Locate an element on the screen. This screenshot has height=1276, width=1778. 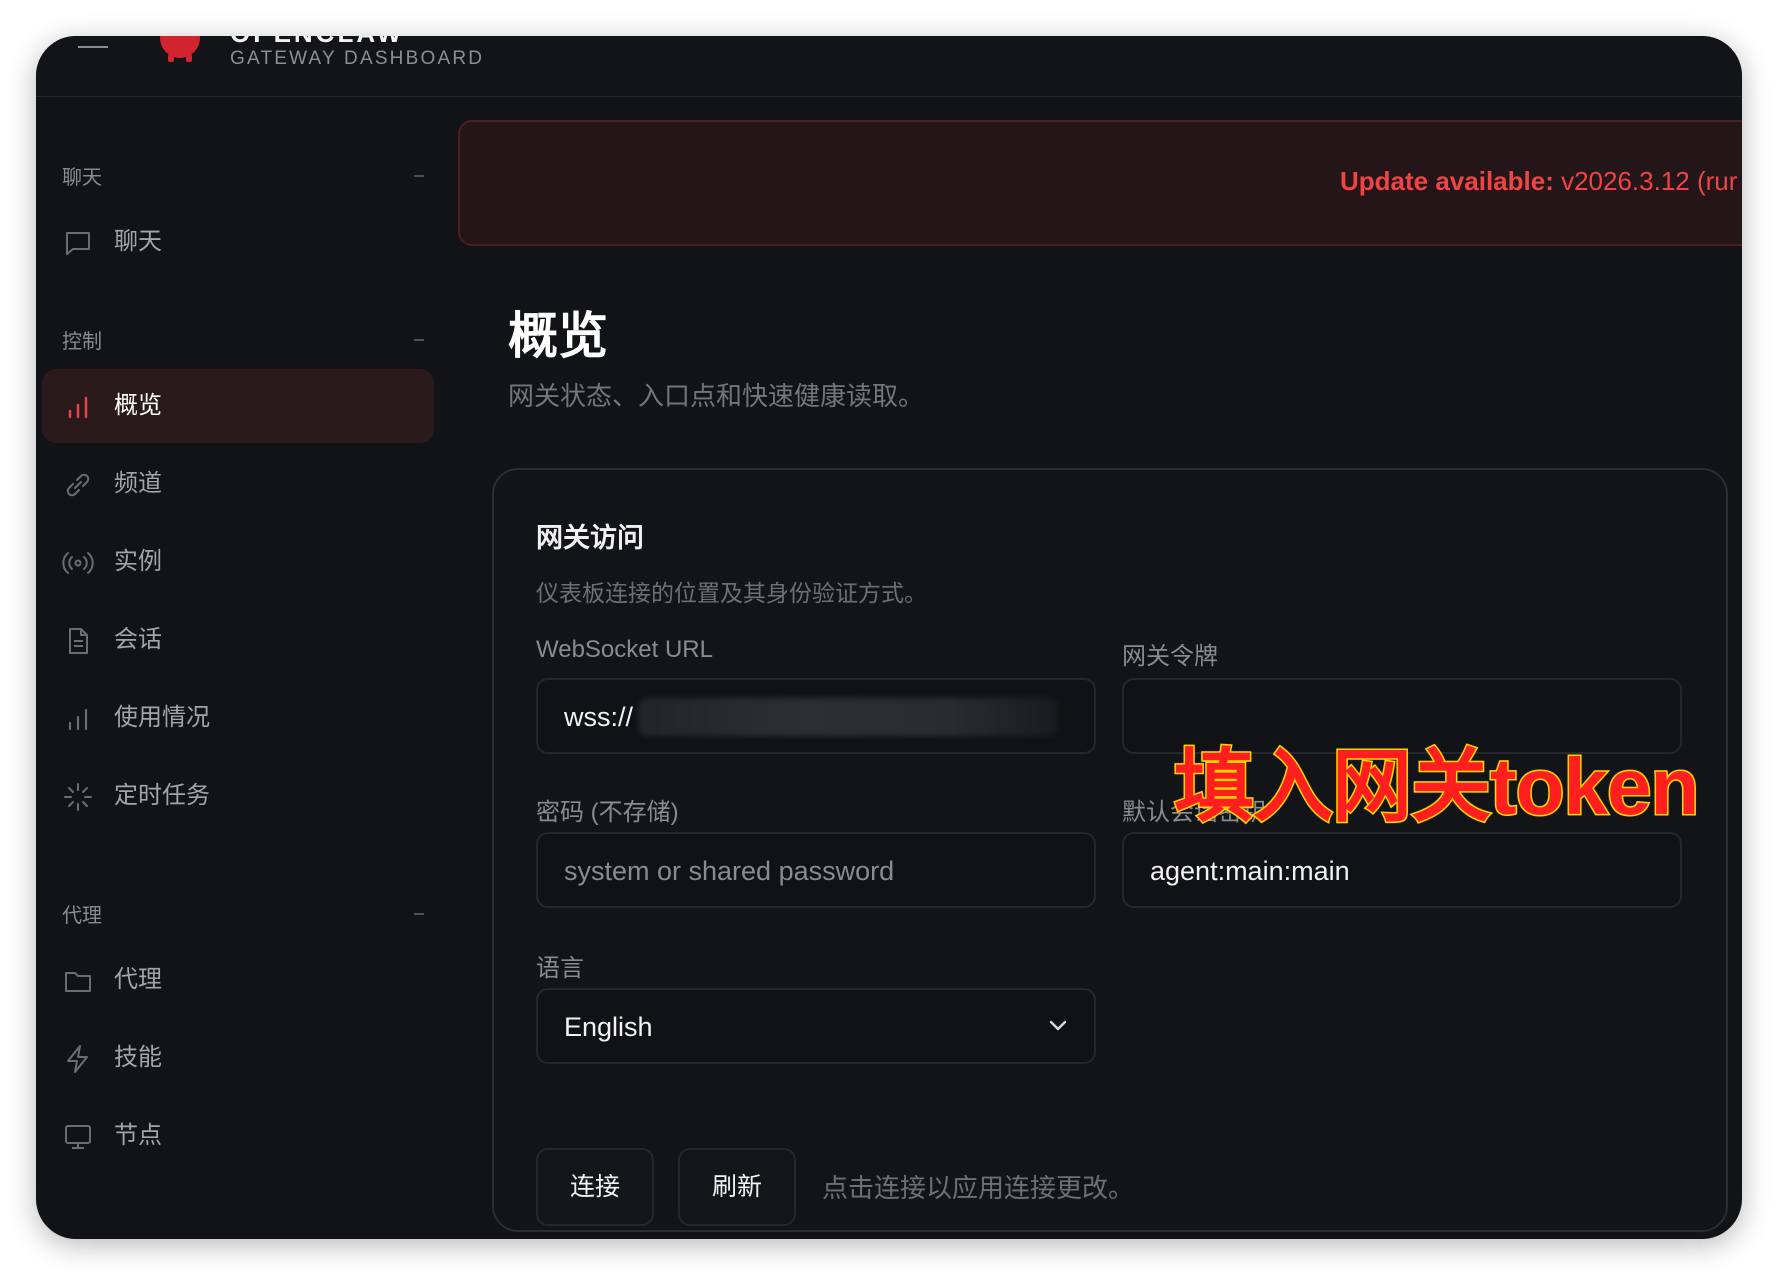
brand-subtitle: GATEWAY DASHBOARD is located at coordinates (357, 58).